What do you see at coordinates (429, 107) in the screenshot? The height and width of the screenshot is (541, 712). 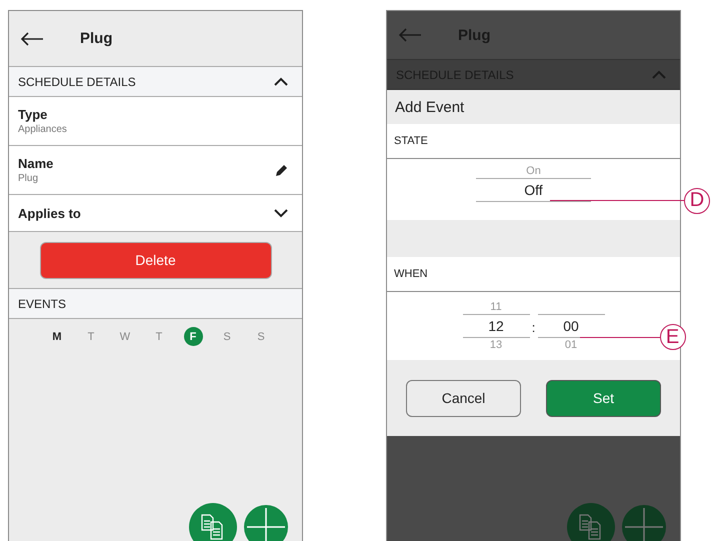 I see `dialog-title: Add Event` at bounding box center [429, 107].